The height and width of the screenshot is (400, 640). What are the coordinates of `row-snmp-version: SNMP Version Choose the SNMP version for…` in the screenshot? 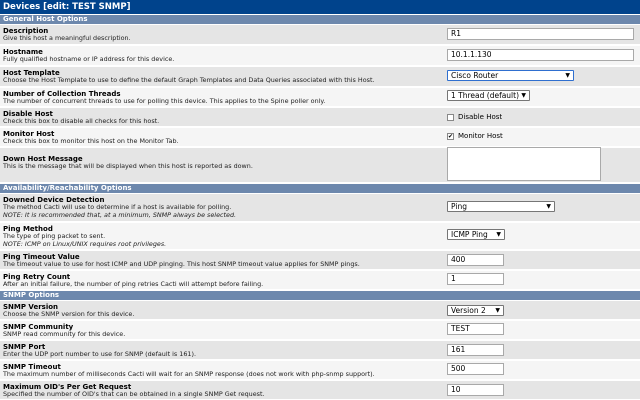 It's located at (320, 310).